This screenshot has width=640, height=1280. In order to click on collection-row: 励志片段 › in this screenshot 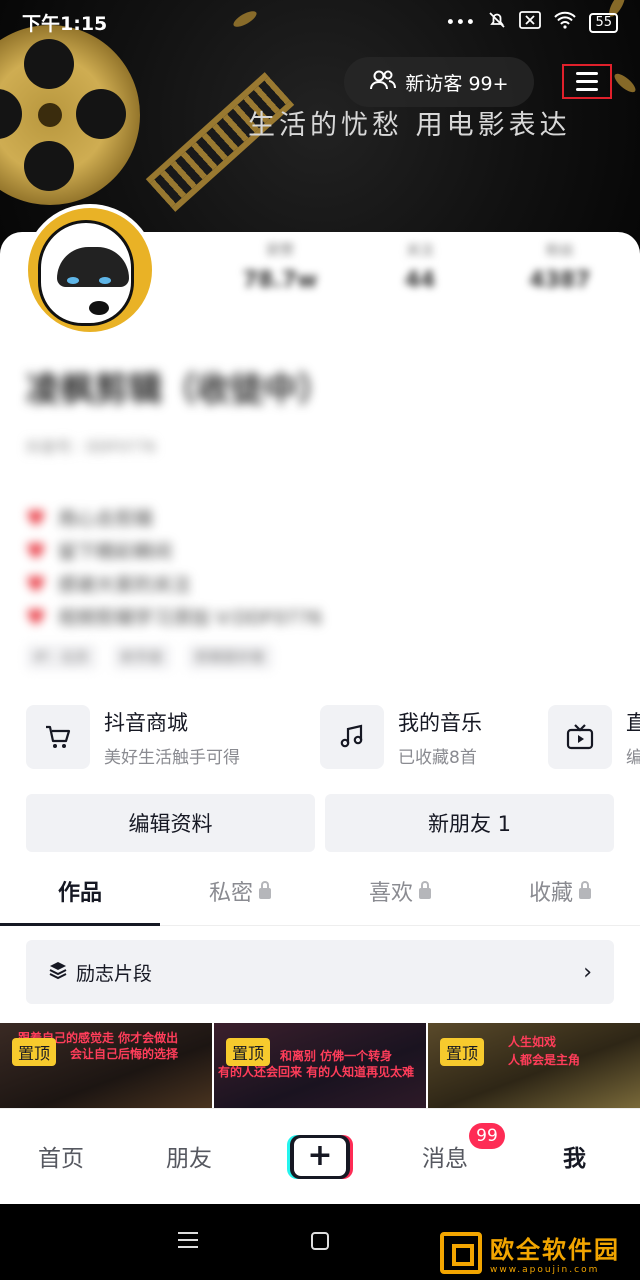, I will do `click(320, 972)`.